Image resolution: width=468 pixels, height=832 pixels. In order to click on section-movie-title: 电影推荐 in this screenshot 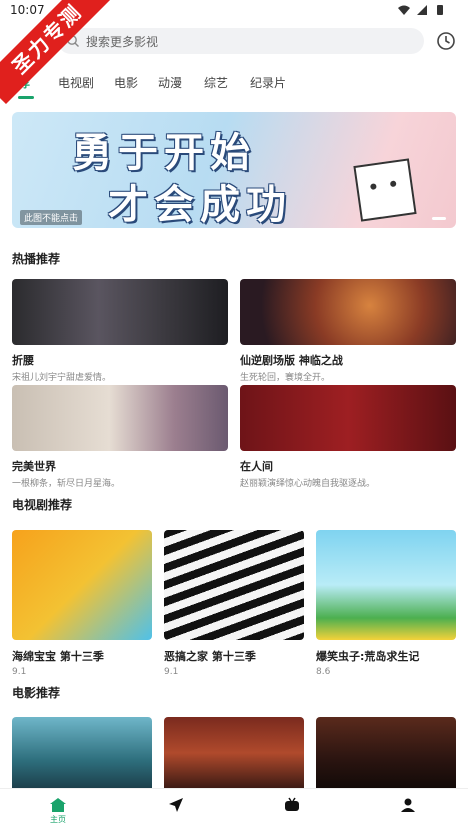, I will do `click(36, 693)`.